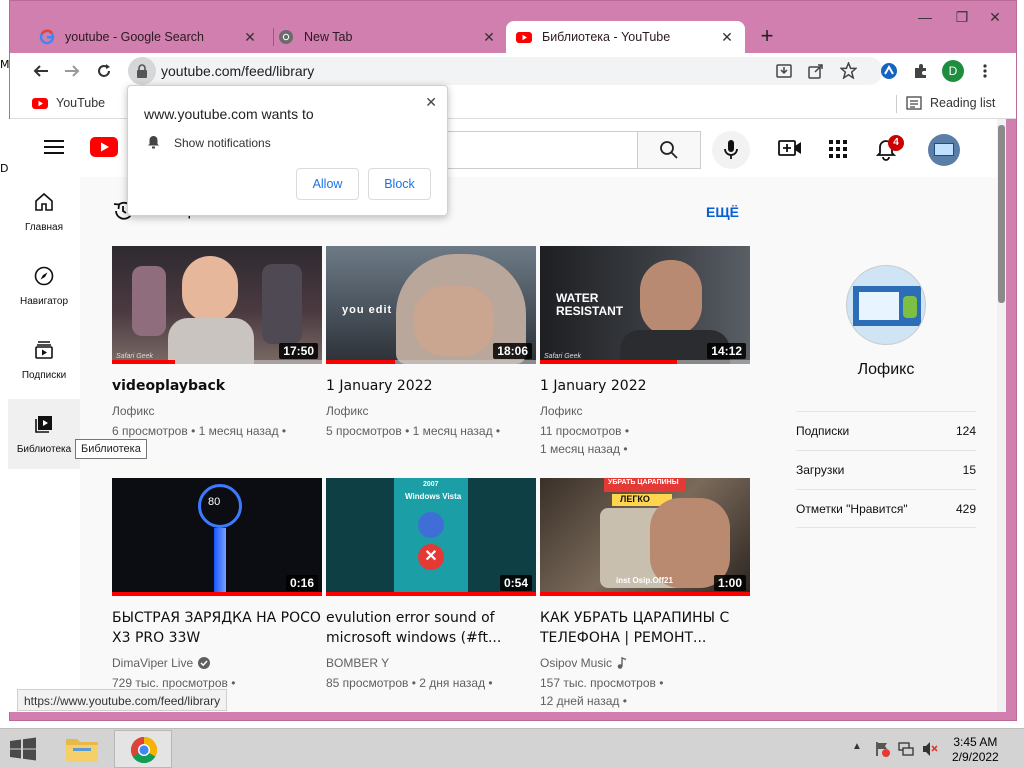 This screenshot has height=768, width=1024. What do you see at coordinates (540, 150) in the screenshot?
I see `search-input` at bounding box center [540, 150].